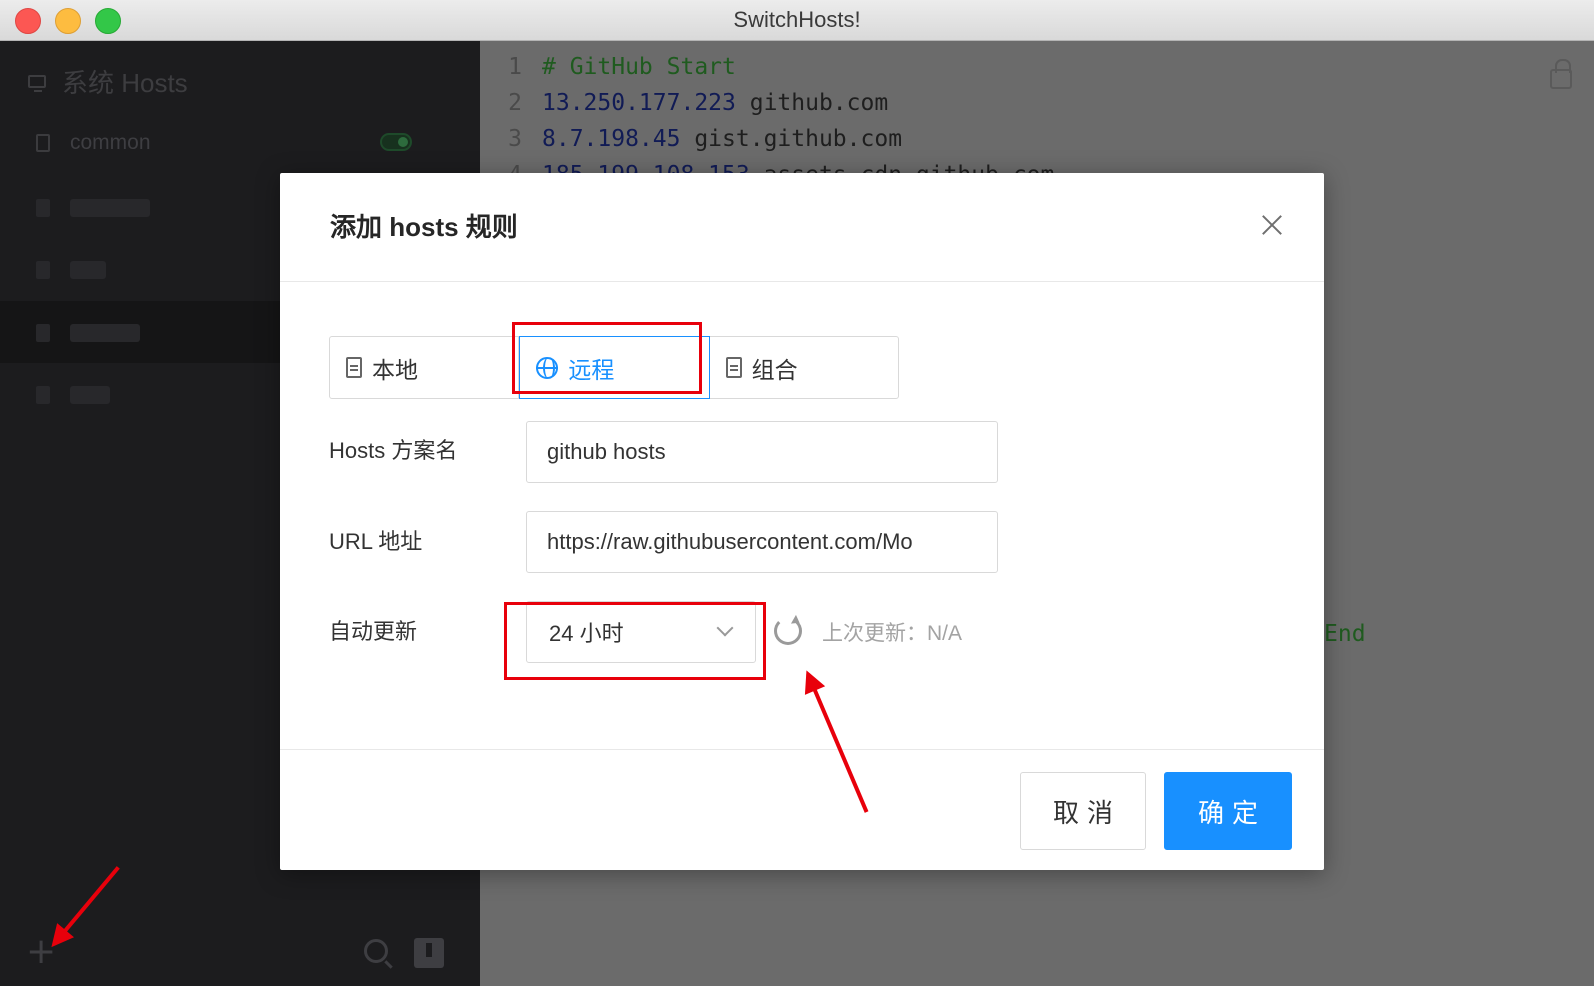  What do you see at coordinates (1561, 74) in the screenshot?
I see `lock-icon` at bounding box center [1561, 74].